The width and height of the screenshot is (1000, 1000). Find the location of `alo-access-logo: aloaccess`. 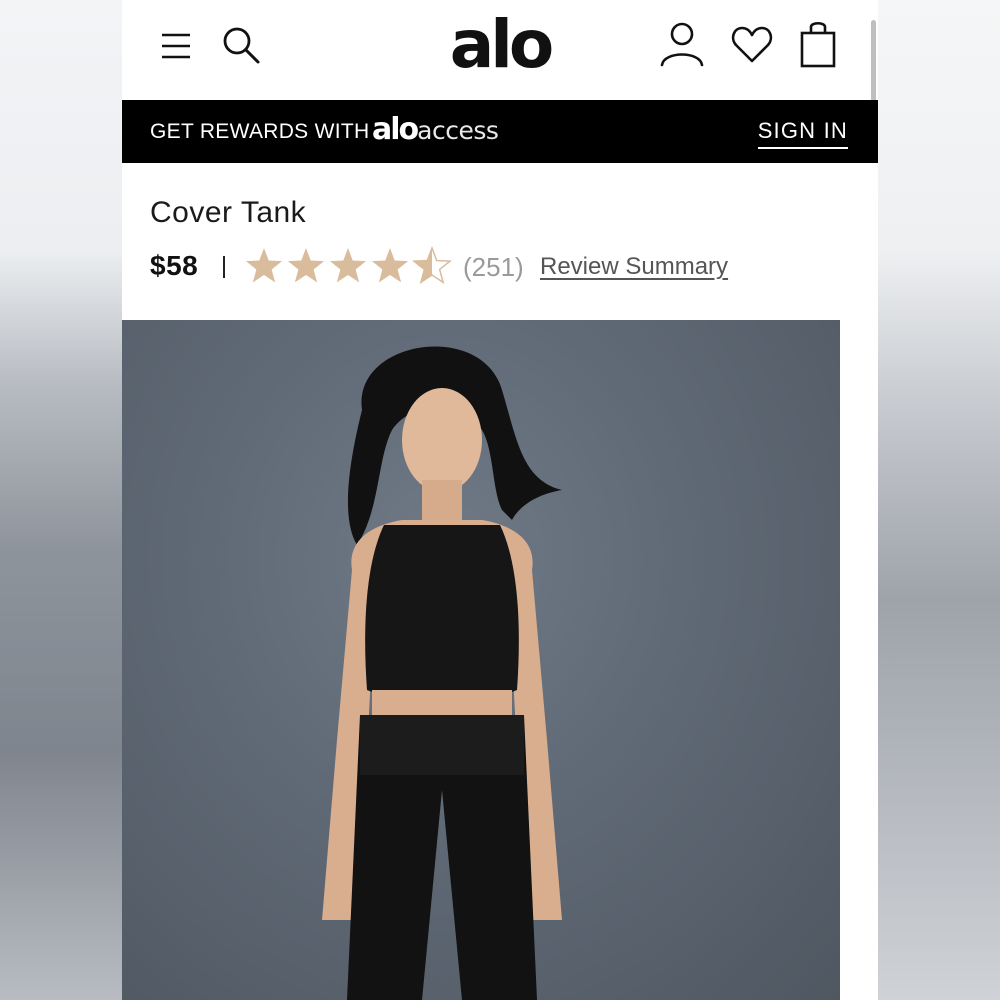

alo-access-logo: aloaccess is located at coordinates (435, 130).